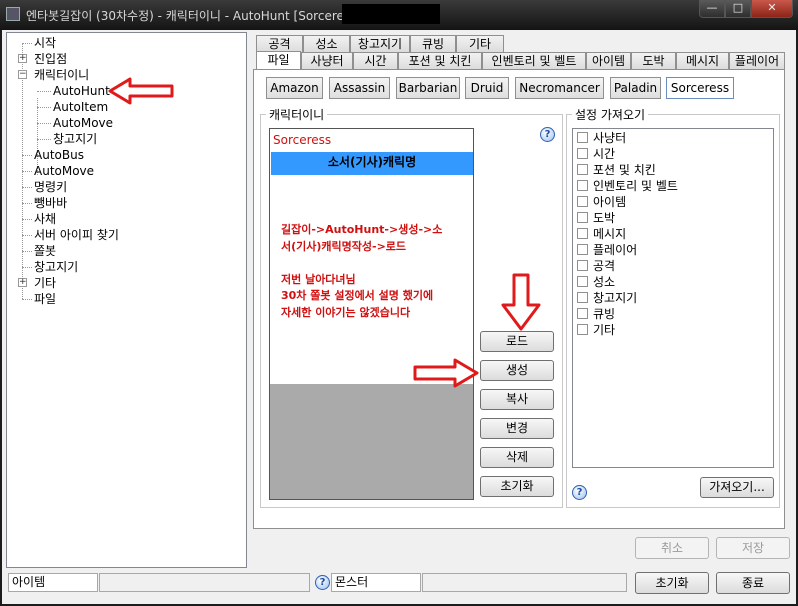 The image size is (798, 606). What do you see at coordinates (297, 114) in the screenshot?
I see `char-ini-group-title: 캐릭터이니` at bounding box center [297, 114].